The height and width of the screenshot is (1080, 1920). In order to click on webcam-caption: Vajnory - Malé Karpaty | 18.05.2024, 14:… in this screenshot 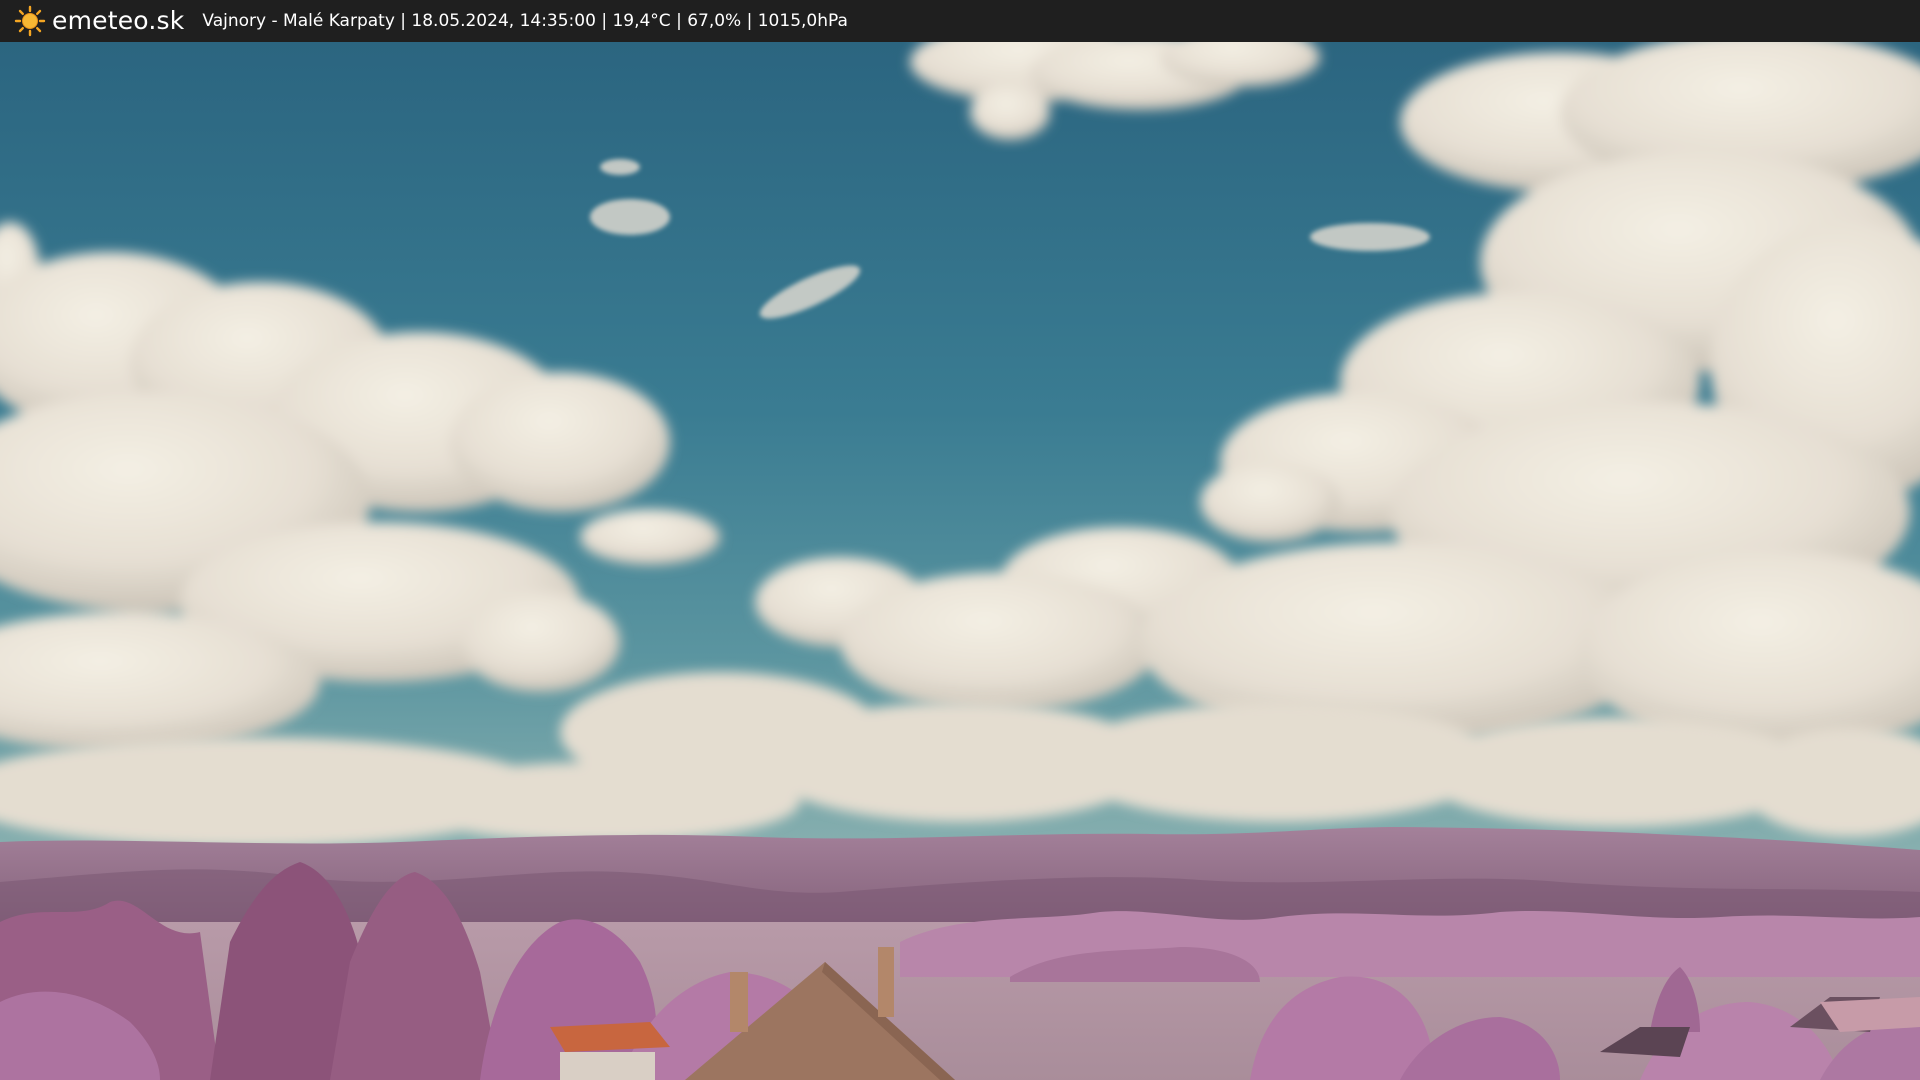, I will do `click(525, 21)`.